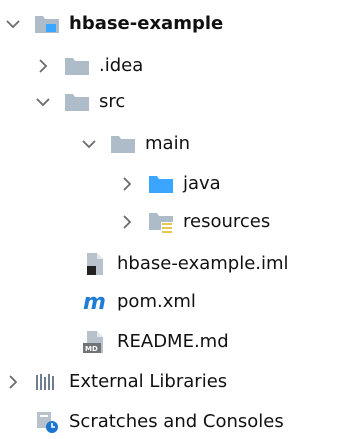 The image size is (361, 439). I want to click on scratches-icon, so click(48, 422).